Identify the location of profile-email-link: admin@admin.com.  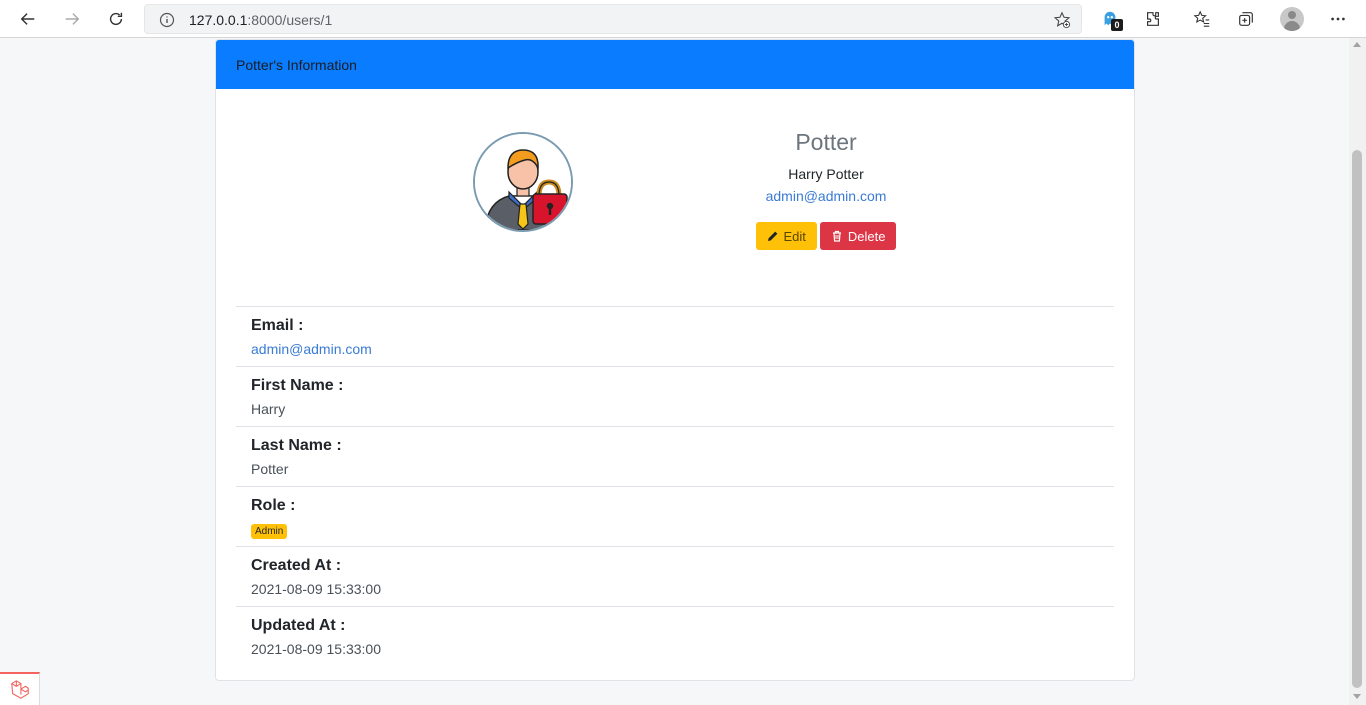
(826, 196).